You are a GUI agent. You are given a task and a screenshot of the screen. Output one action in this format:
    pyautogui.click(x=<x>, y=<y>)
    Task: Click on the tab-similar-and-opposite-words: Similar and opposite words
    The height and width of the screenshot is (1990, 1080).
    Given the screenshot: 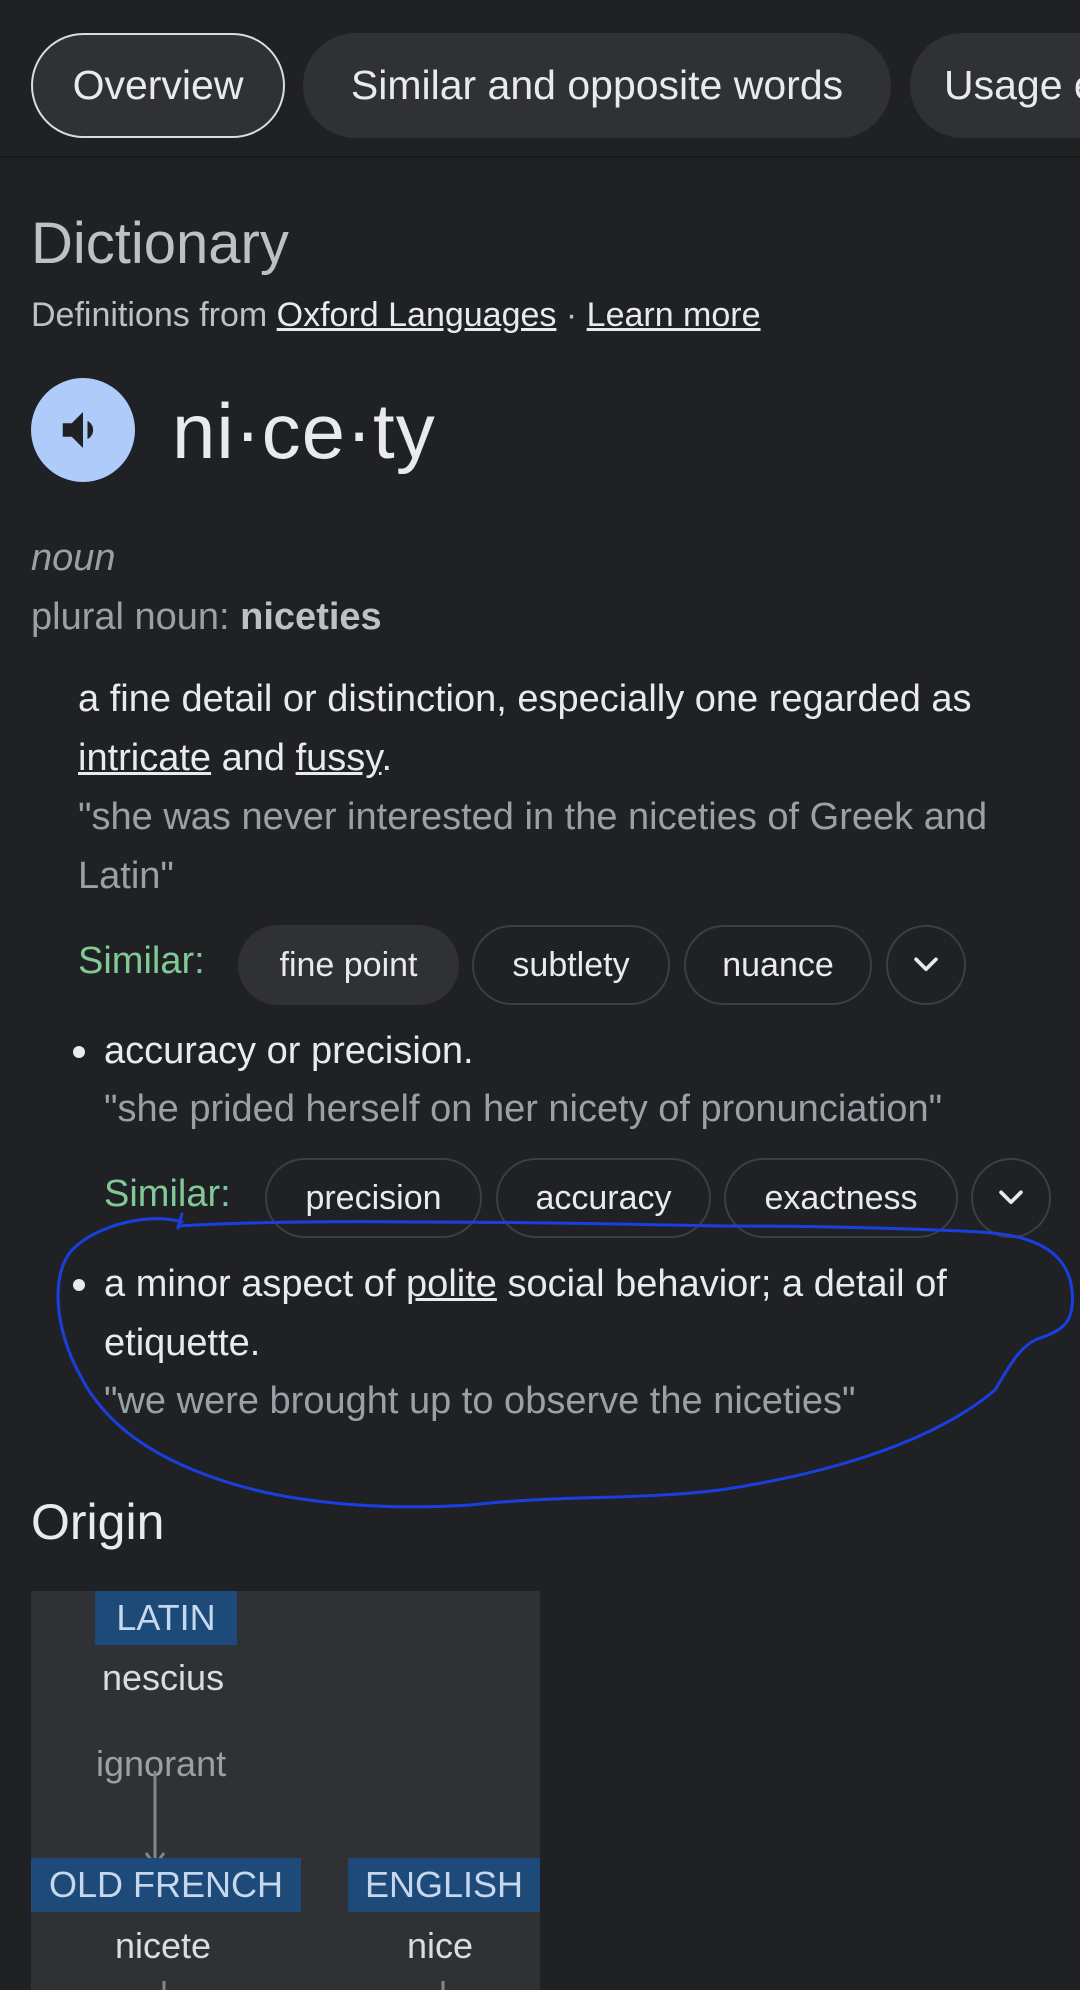 What is the action you would take?
    pyautogui.click(x=597, y=85)
    